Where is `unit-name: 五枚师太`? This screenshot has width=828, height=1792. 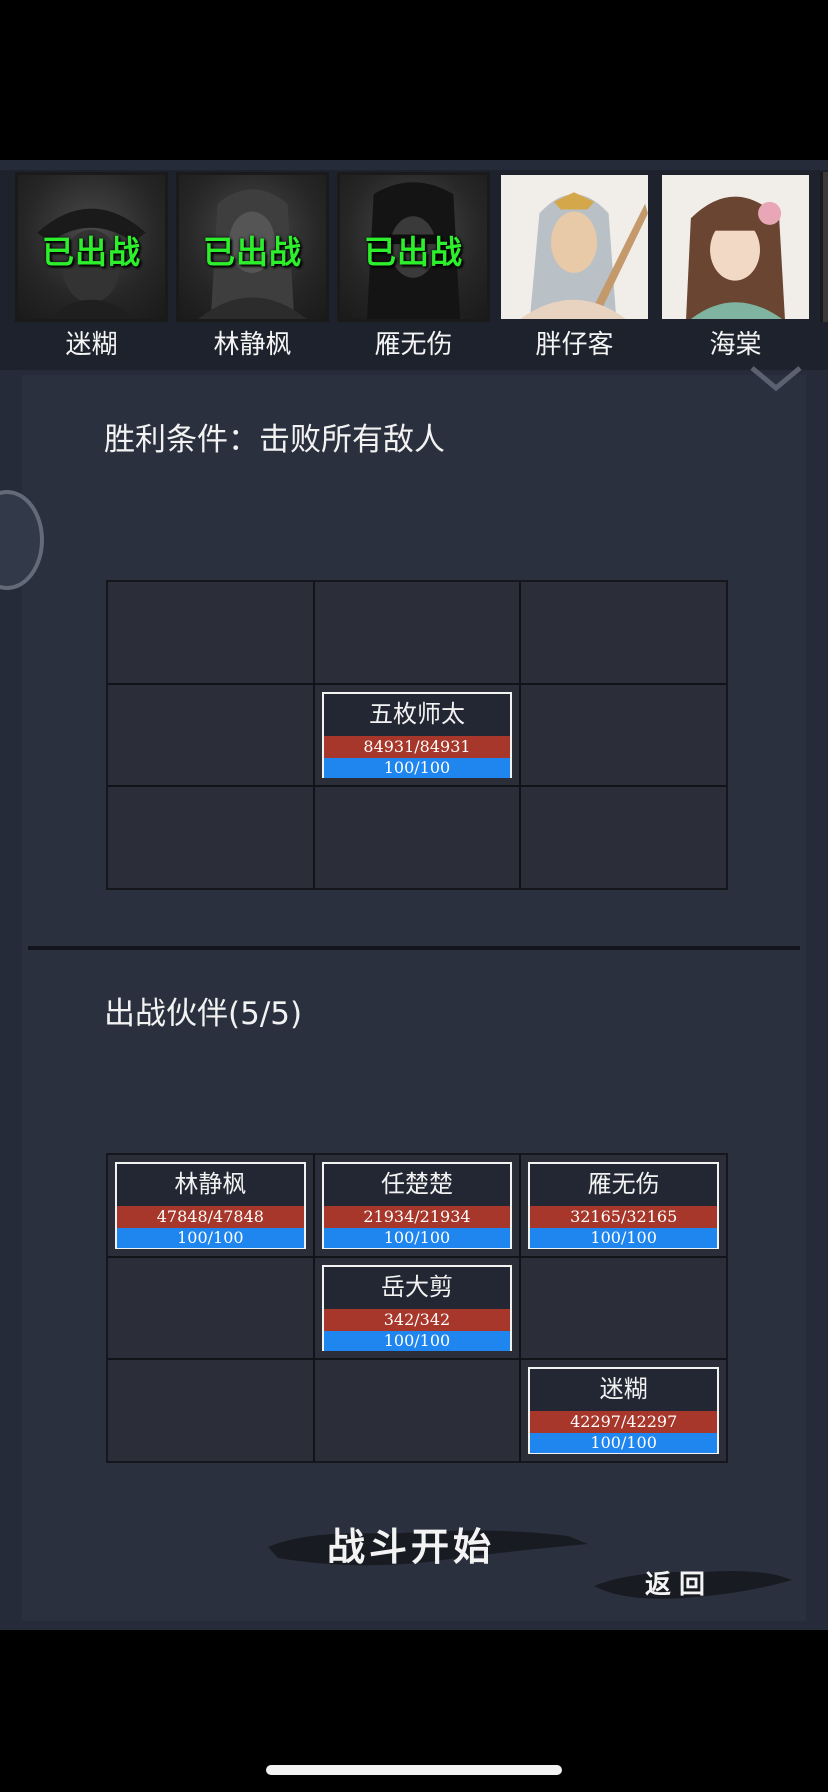 unit-name: 五枚师太 is located at coordinates (416, 713).